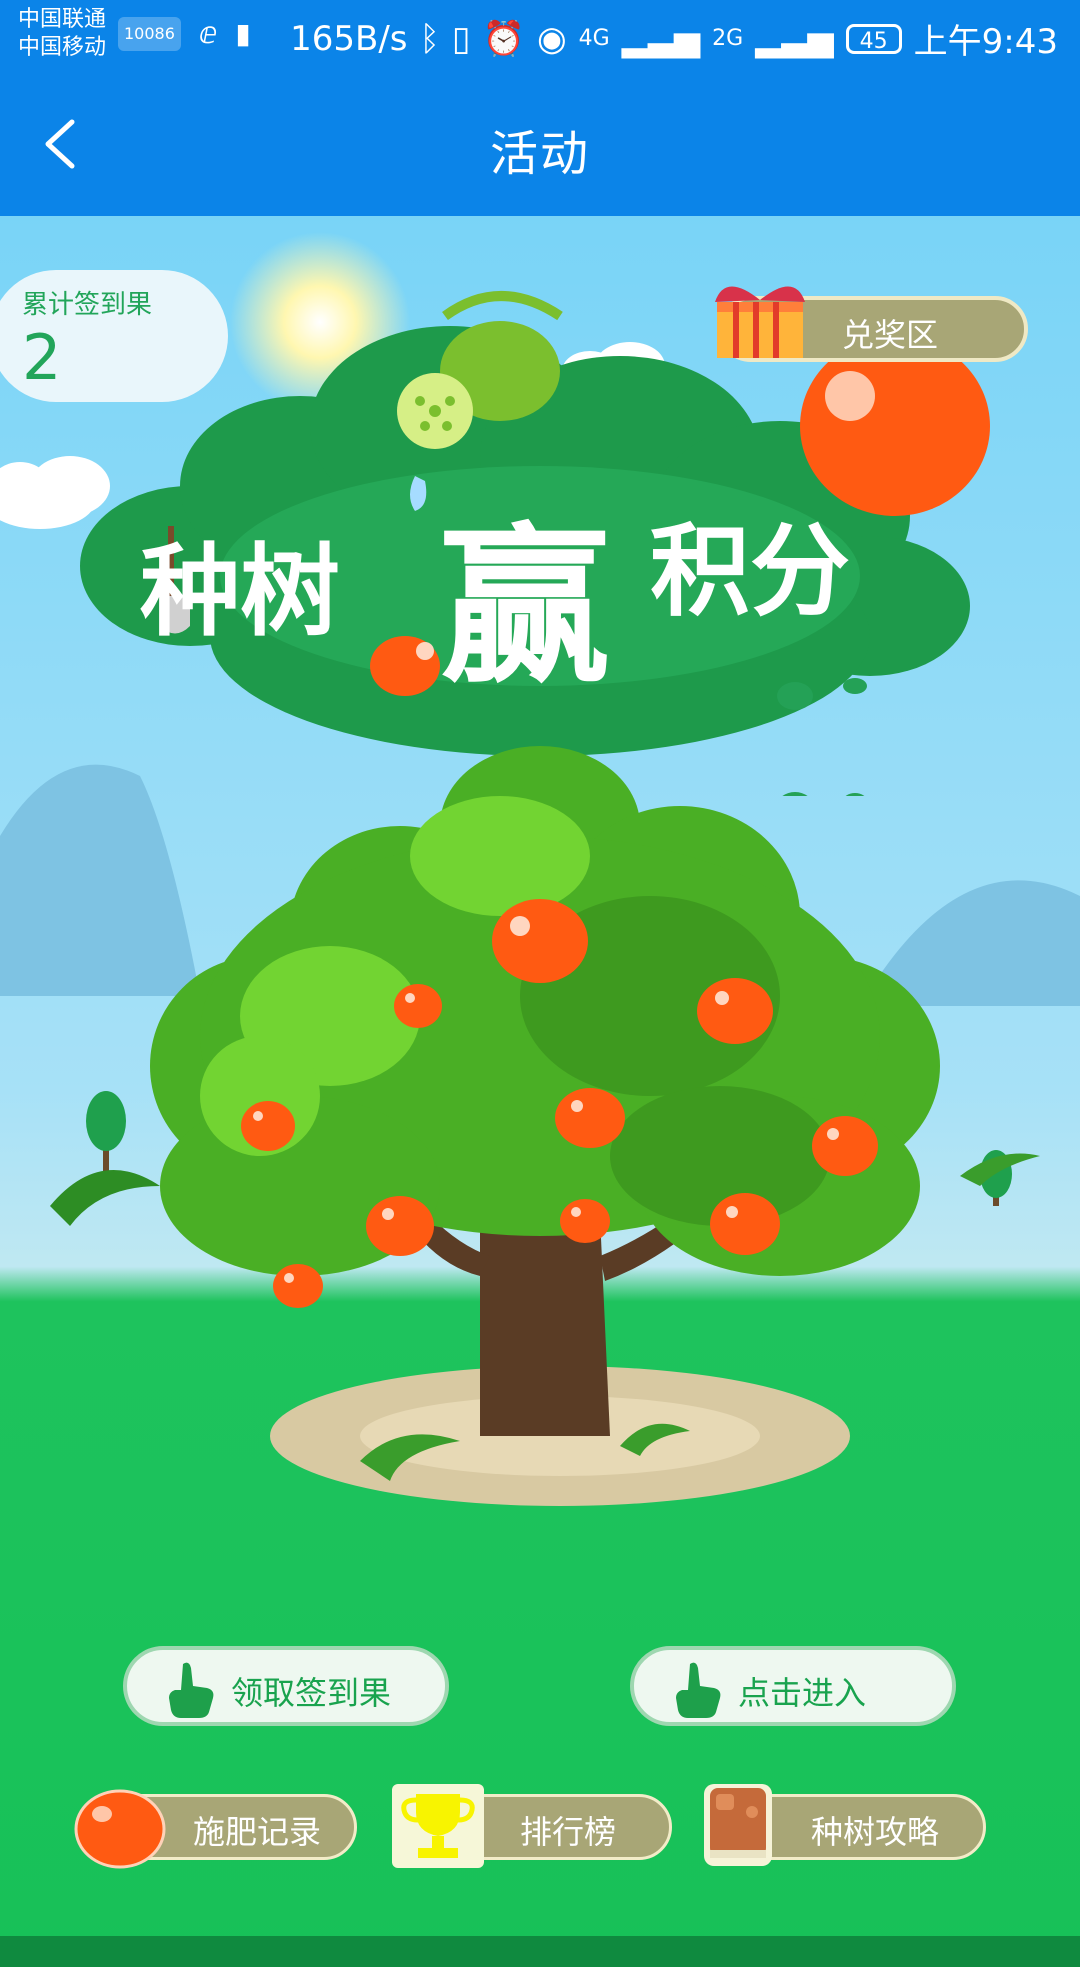  Describe the element at coordinates (802, 1693) in the screenshot. I see `enter-label: 点击进入` at that location.